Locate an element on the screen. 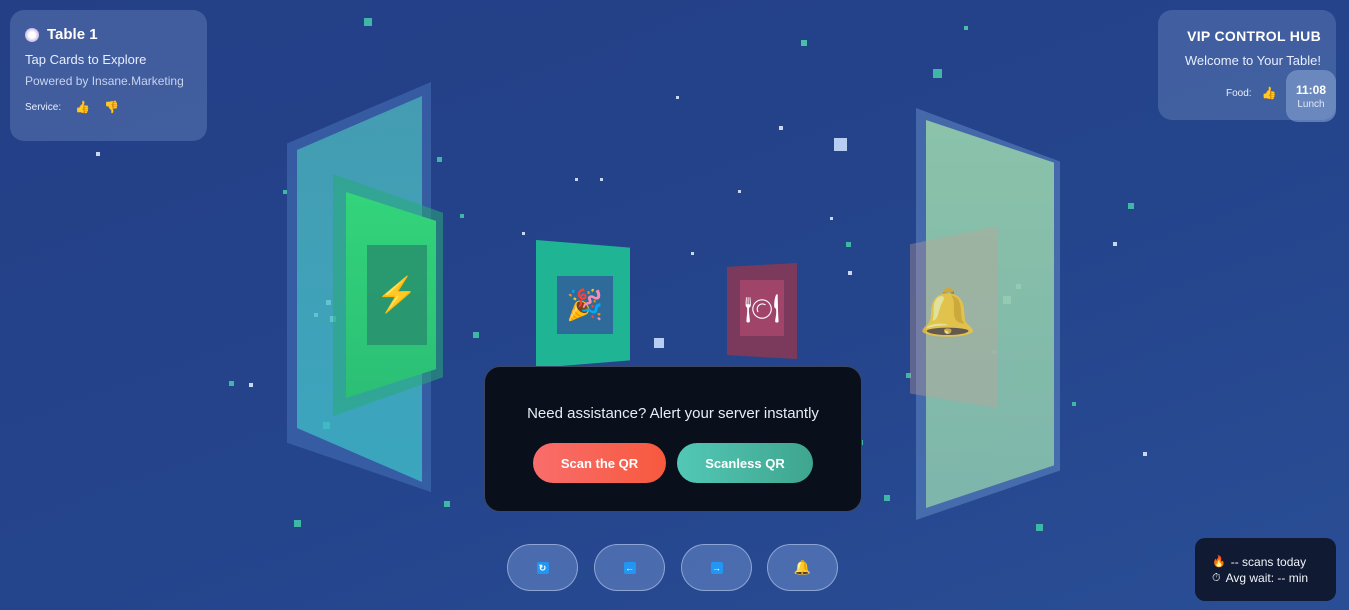  hub-title: VIP CONTROL HUB is located at coordinates (1254, 36).